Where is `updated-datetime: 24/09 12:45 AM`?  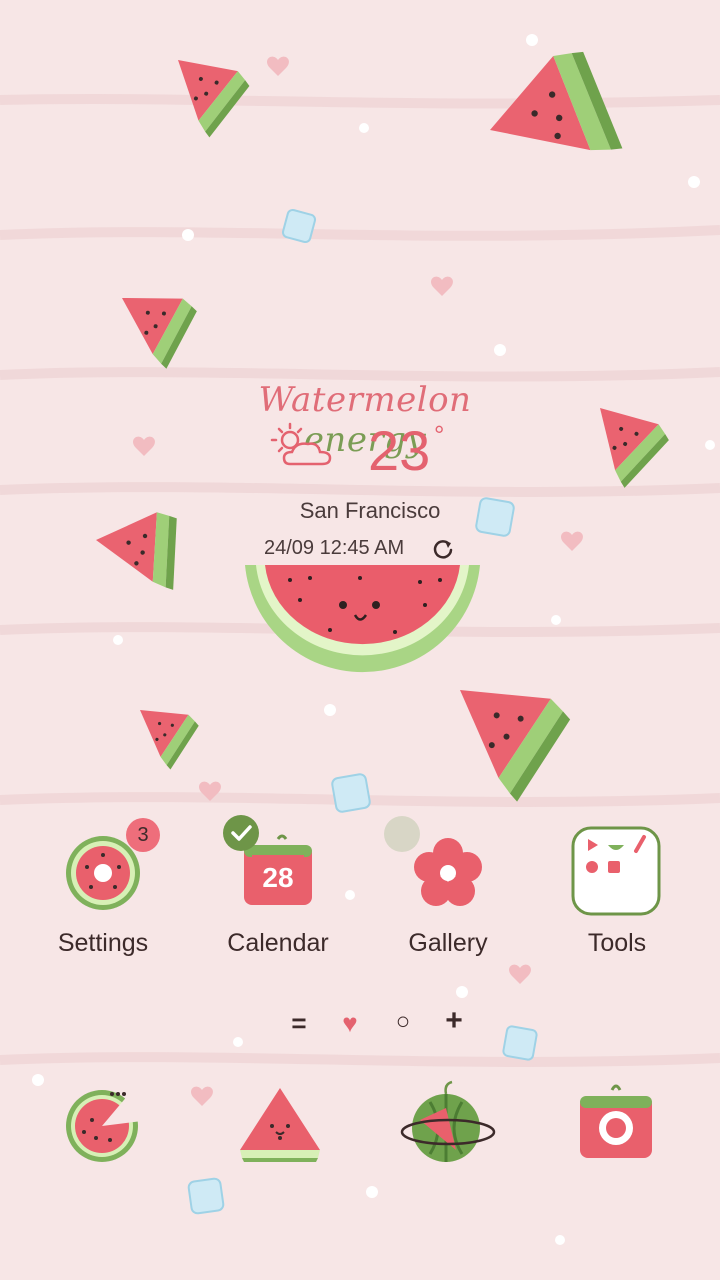 updated-datetime: 24/09 12:45 AM is located at coordinates (334, 548).